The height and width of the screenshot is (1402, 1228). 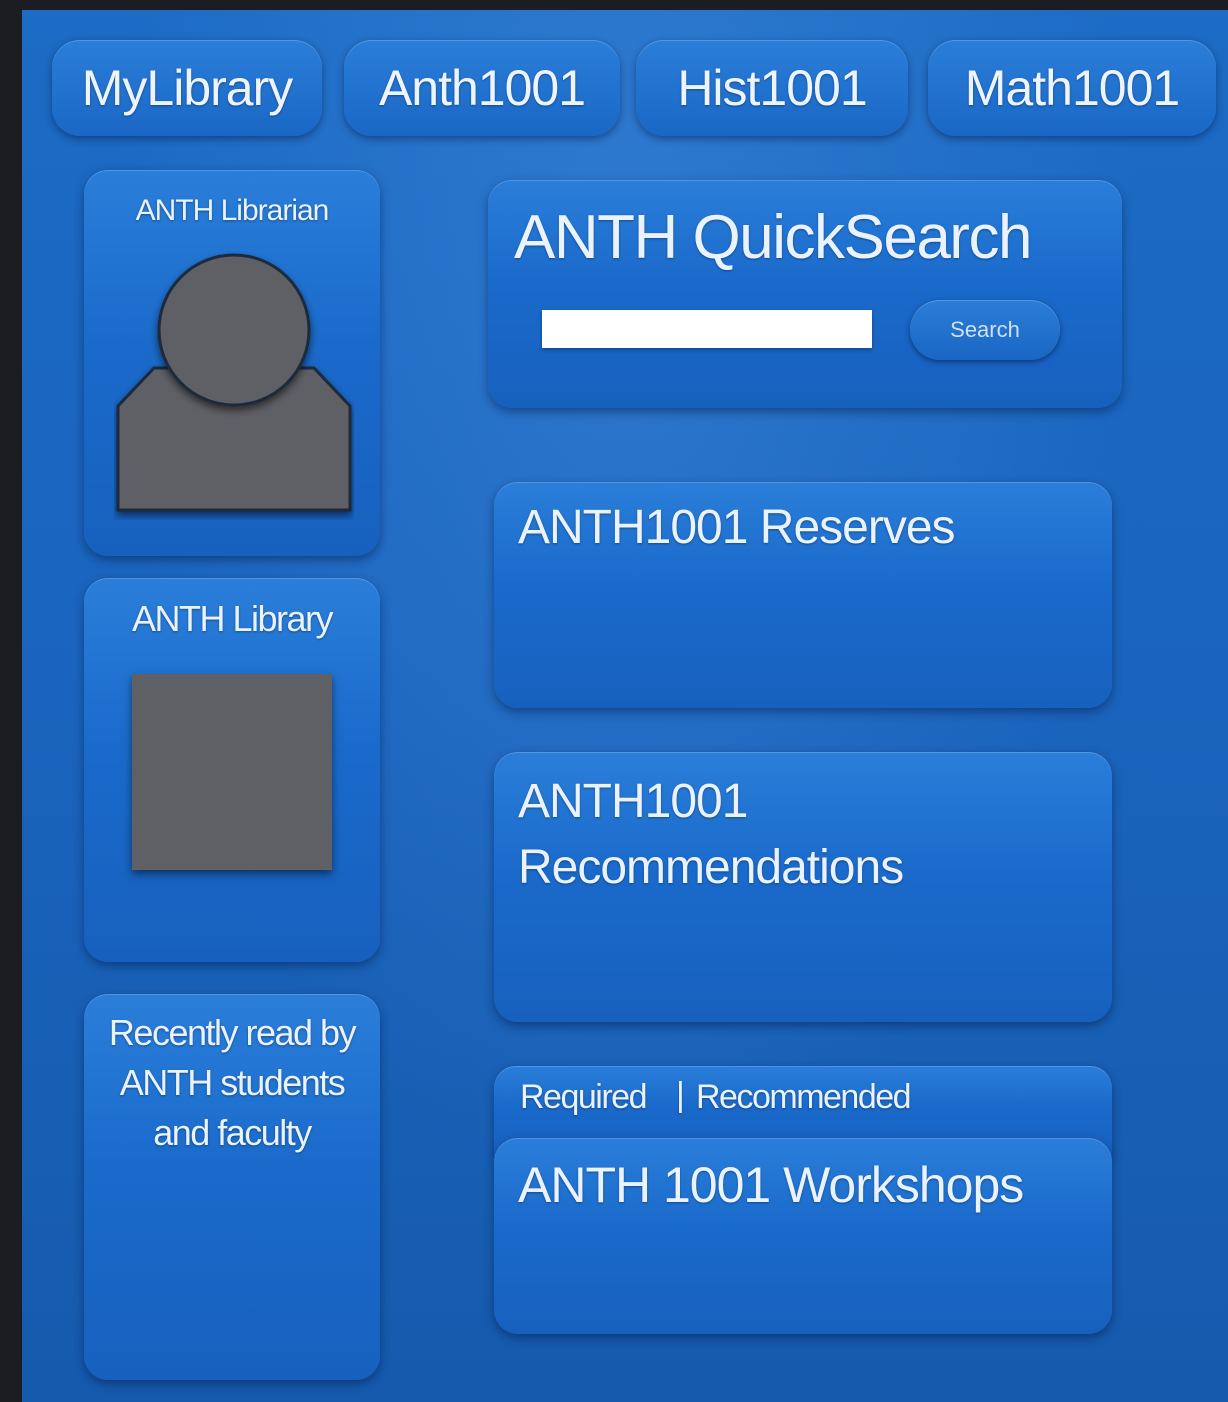 What do you see at coordinates (805, 294) in the screenshot?
I see `quicksearch-panel: ANTH QuickSearch` at bounding box center [805, 294].